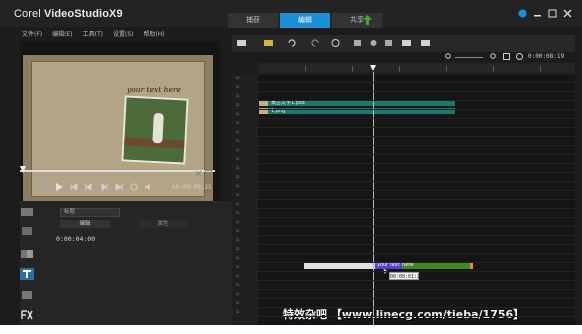 This screenshot has height=334, width=582. I want to click on player-timecode: 00:00:00:25, so click(192, 187).